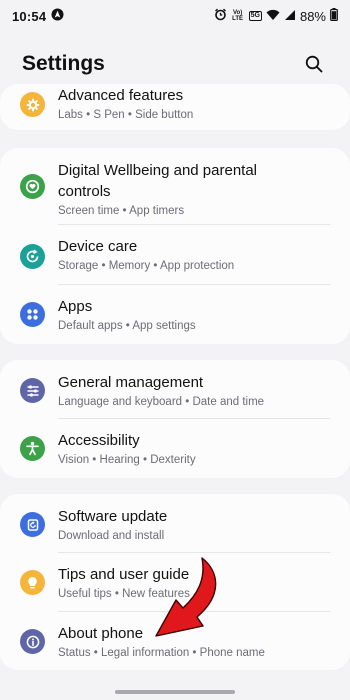  Describe the element at coordinates (220, 16) in the screenshot. I see `alarm-icon` at that location.